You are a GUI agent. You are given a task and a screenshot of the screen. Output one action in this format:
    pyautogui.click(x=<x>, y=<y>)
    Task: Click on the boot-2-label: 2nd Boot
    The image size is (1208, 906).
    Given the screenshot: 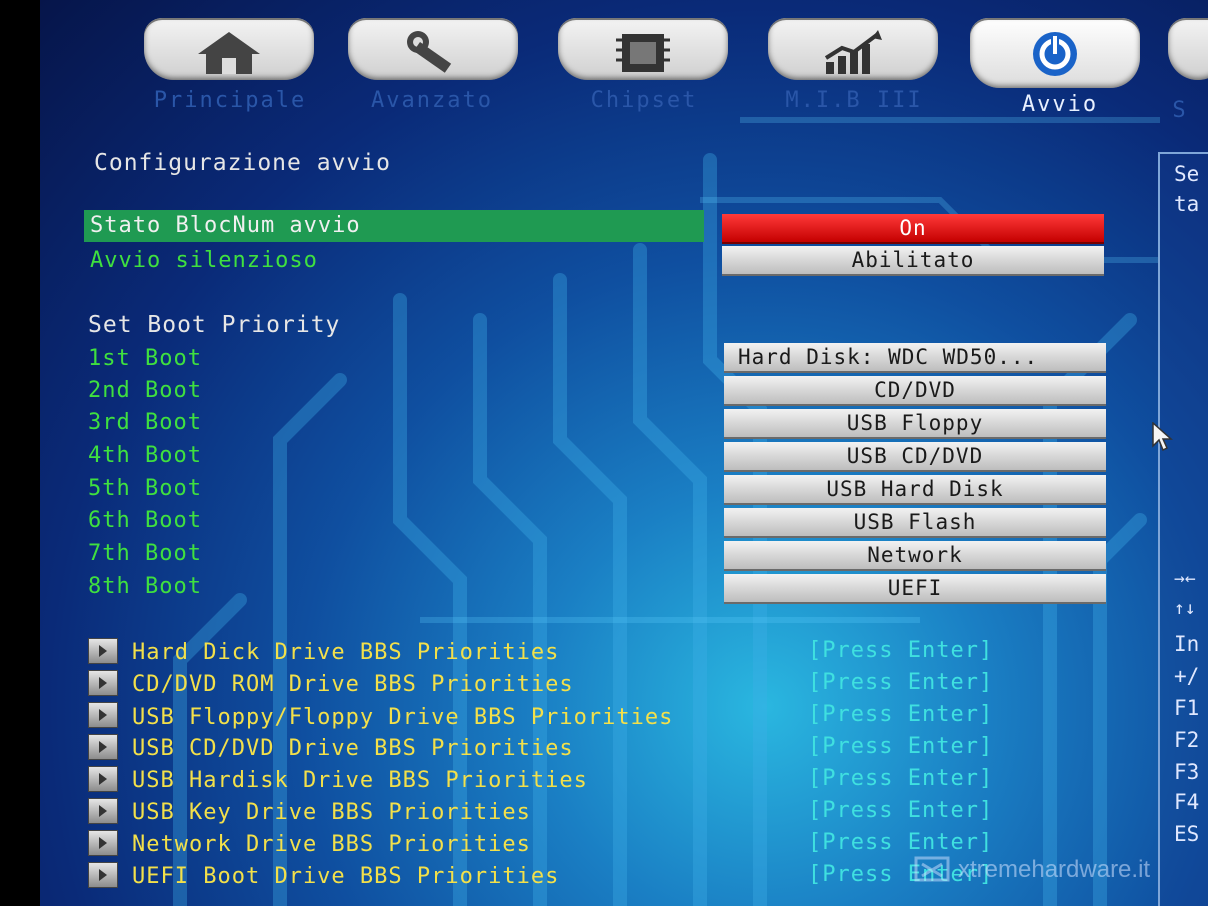 What is the action you would take?
    pyautogui.click(x=145, y=390)
    